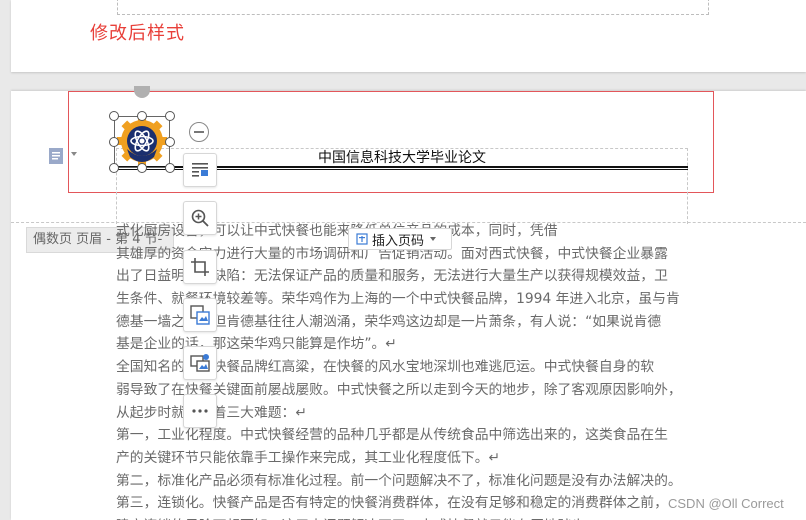 The image size is (806, 520). I want to click on more-icon, so click(200, 411).